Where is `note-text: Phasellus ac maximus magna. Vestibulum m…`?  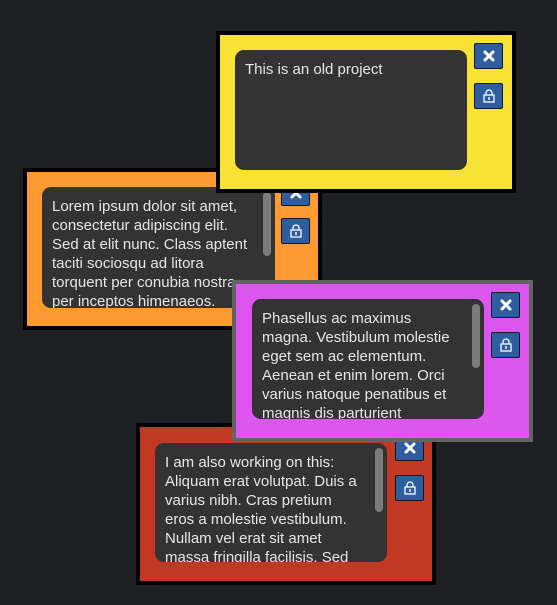
note-text: Phasellus ac maximus magna. Vestibulum m… is located at coordinates (356, 364).